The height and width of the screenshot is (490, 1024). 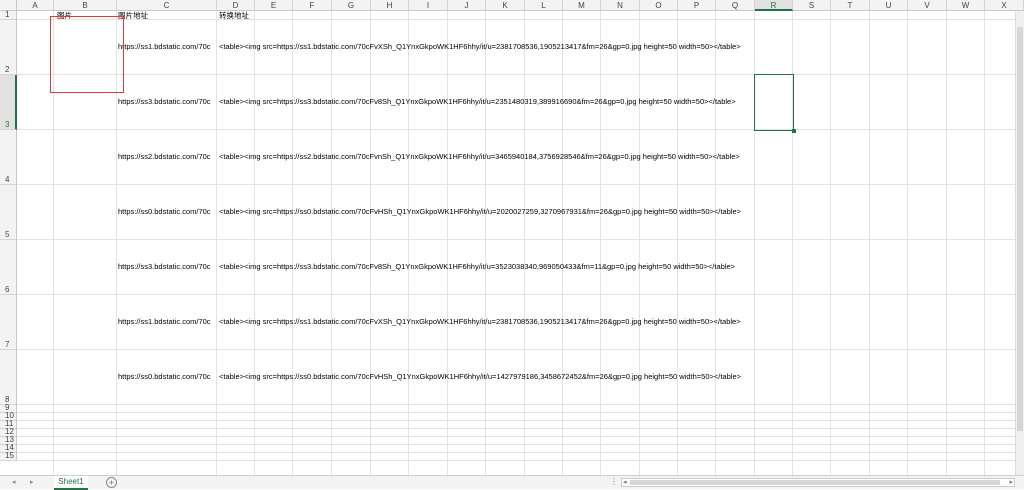 What do you see at coordinates (467, 5) in the screenshot?
I see `column-header-j: J` at bounding box center [467, 5].